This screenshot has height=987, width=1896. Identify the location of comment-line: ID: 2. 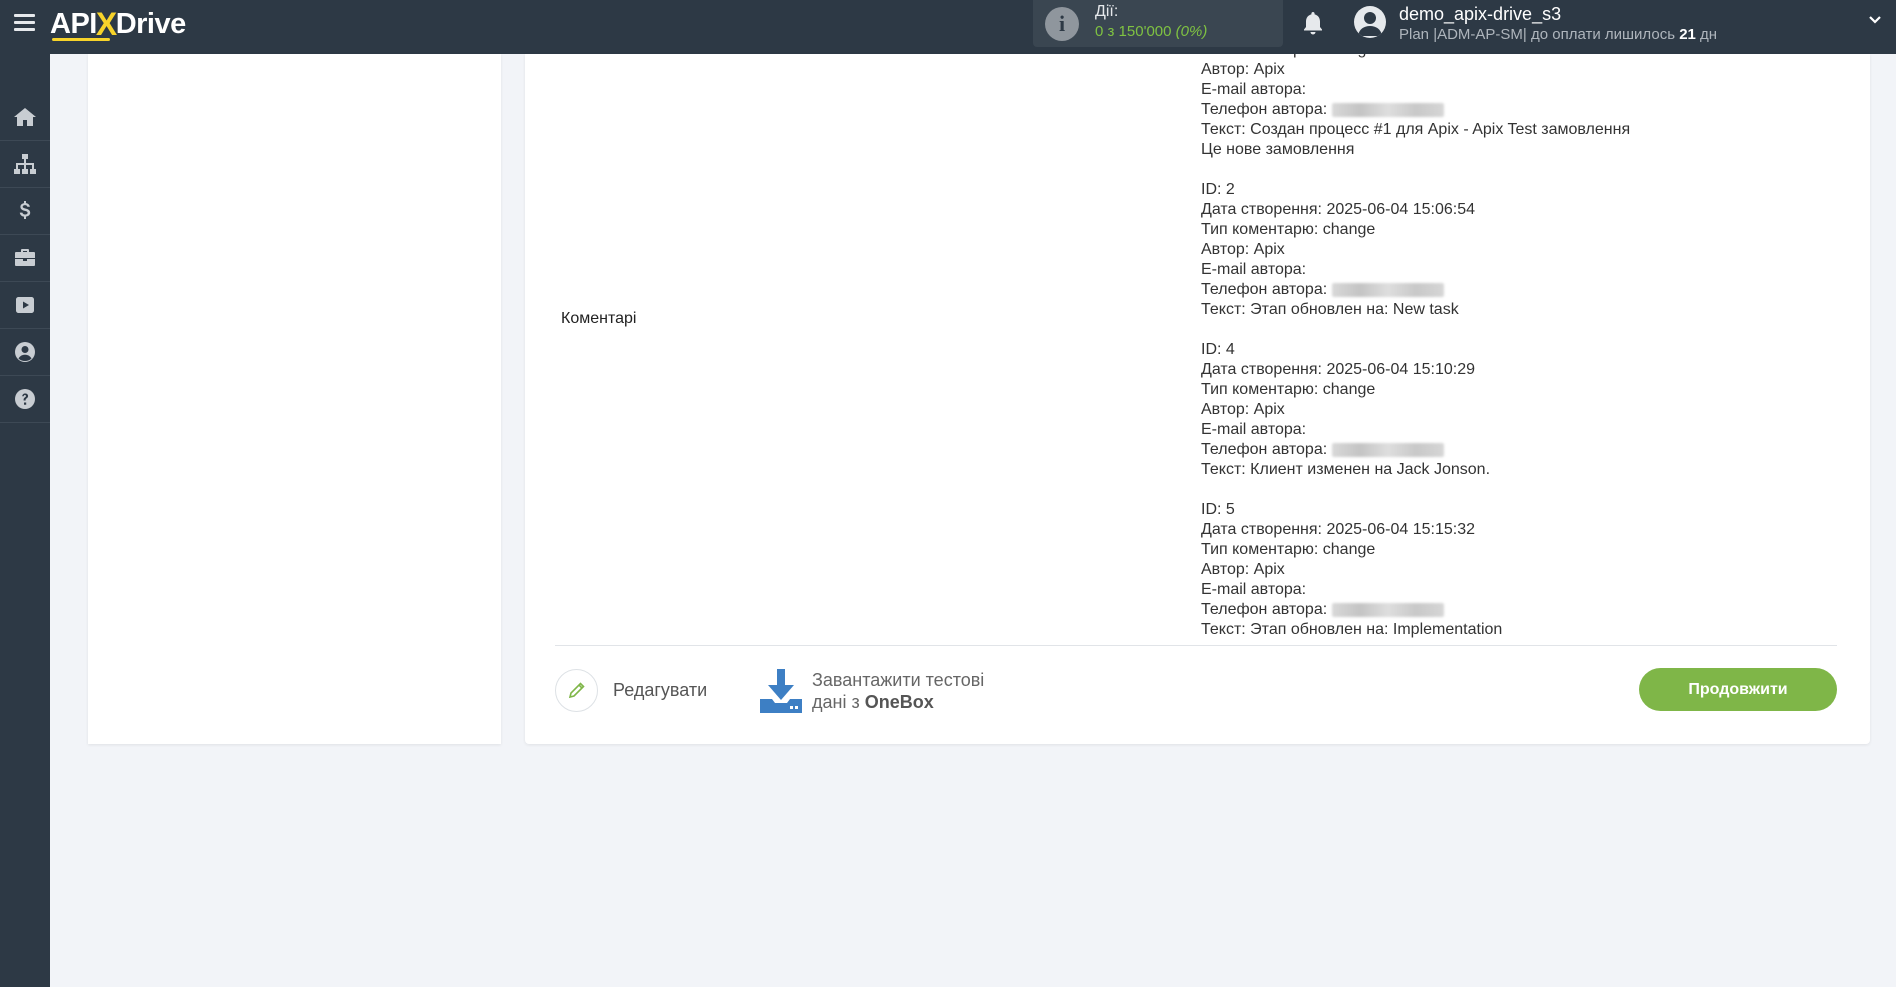
(1218, 189).